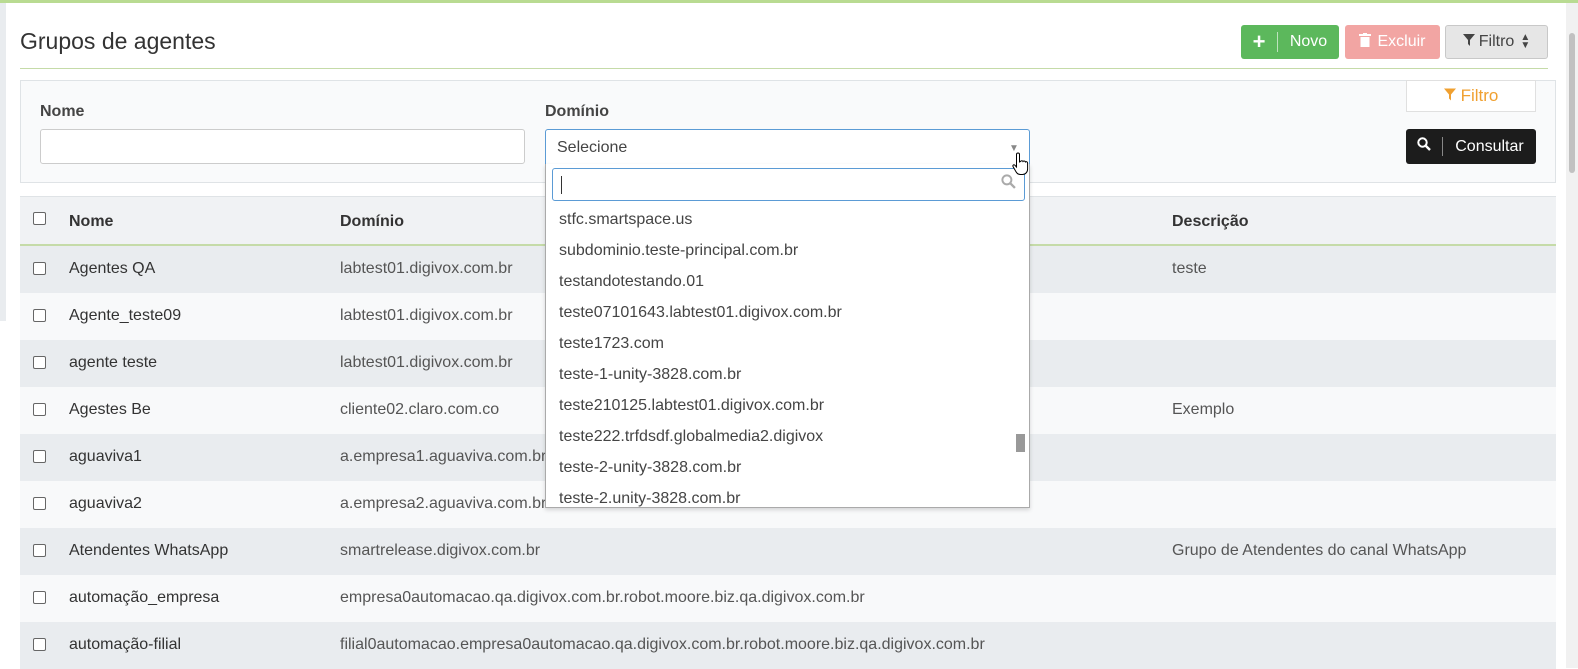  I want to click on trash-icon, so click(1365, 42).